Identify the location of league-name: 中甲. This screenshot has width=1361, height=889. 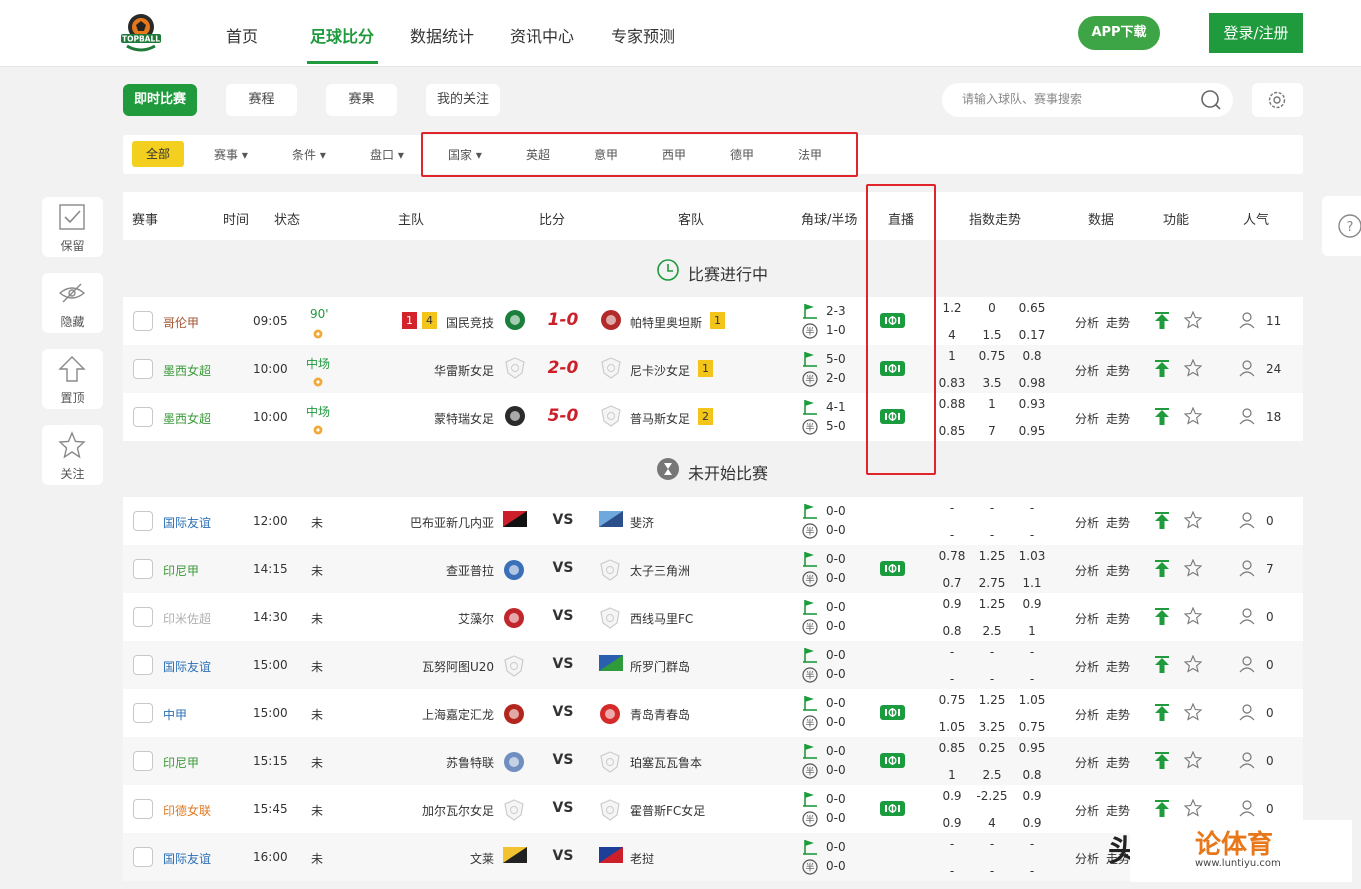
(175, 714).